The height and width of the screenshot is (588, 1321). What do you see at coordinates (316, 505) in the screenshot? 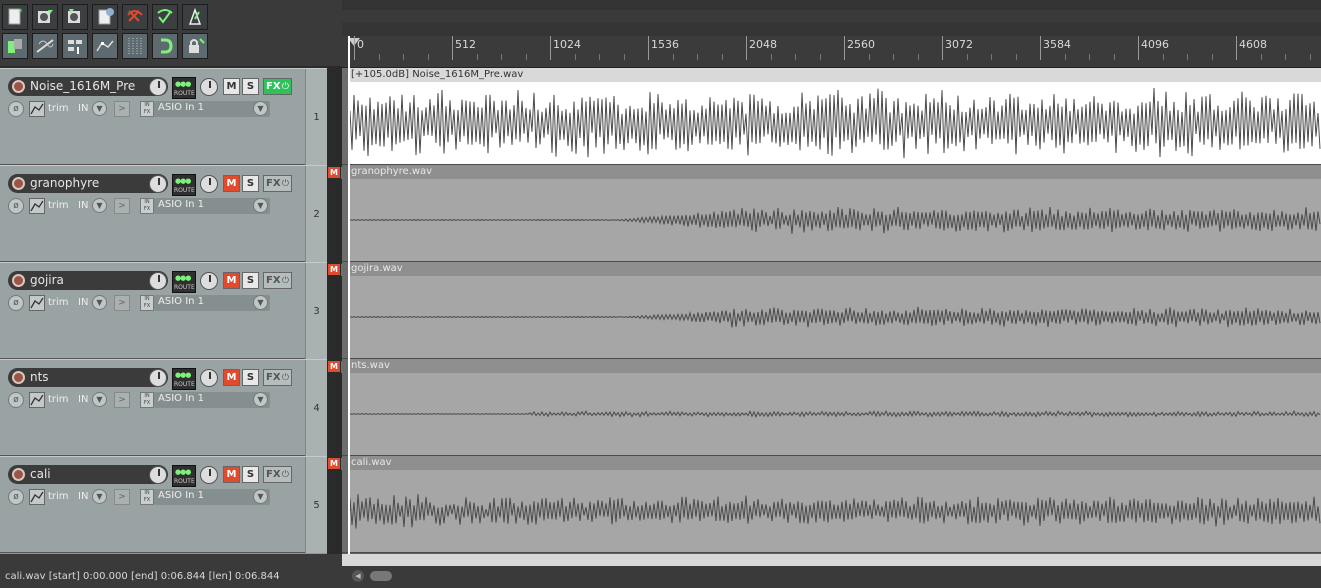
I see `track-number: 5` at bounding box center [316, 505].